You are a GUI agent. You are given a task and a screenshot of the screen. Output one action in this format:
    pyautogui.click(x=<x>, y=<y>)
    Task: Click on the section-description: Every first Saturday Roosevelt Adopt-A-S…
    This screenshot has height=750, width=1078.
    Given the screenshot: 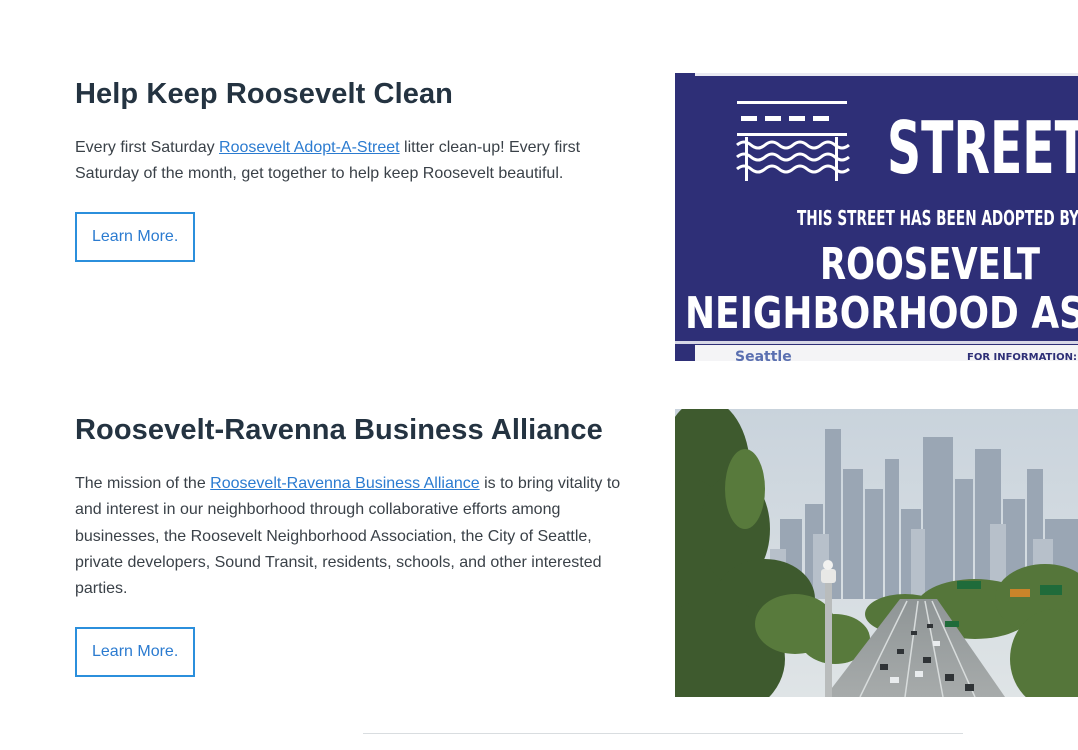 What is the action you would take?
    pyautogui.click(x=355, y=161)
    